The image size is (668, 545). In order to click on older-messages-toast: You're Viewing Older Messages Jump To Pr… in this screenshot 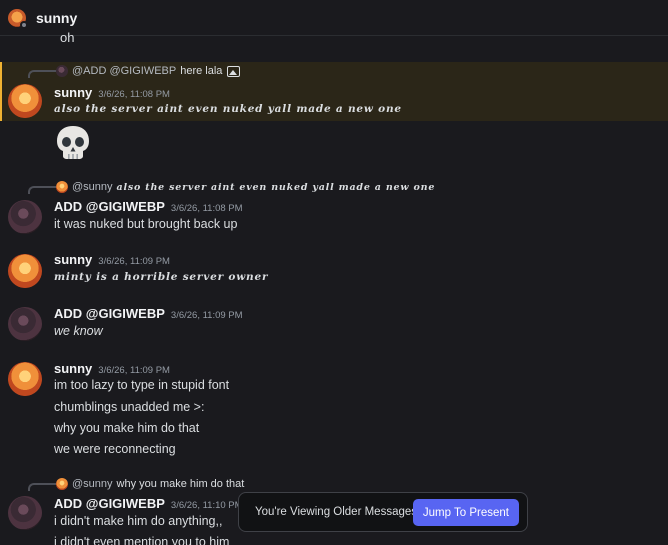, I will do `click(383, 512)`.